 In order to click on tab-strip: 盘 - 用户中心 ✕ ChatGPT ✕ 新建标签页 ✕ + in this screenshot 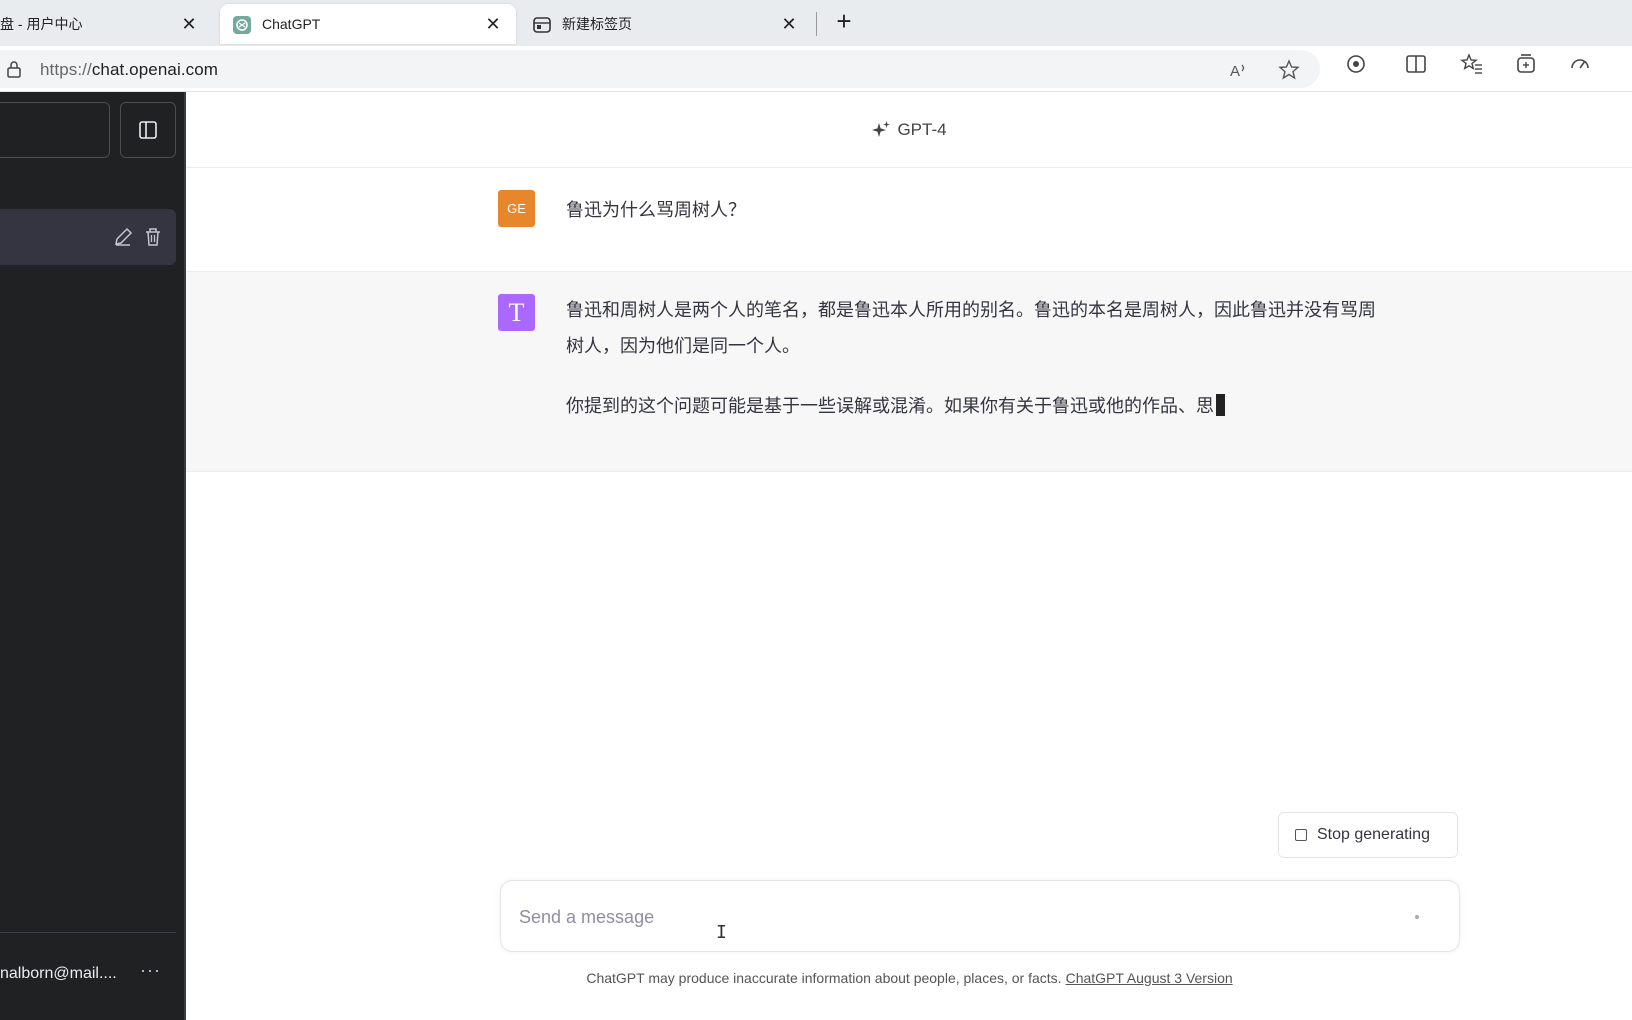, I will do `click(816, 23)`.